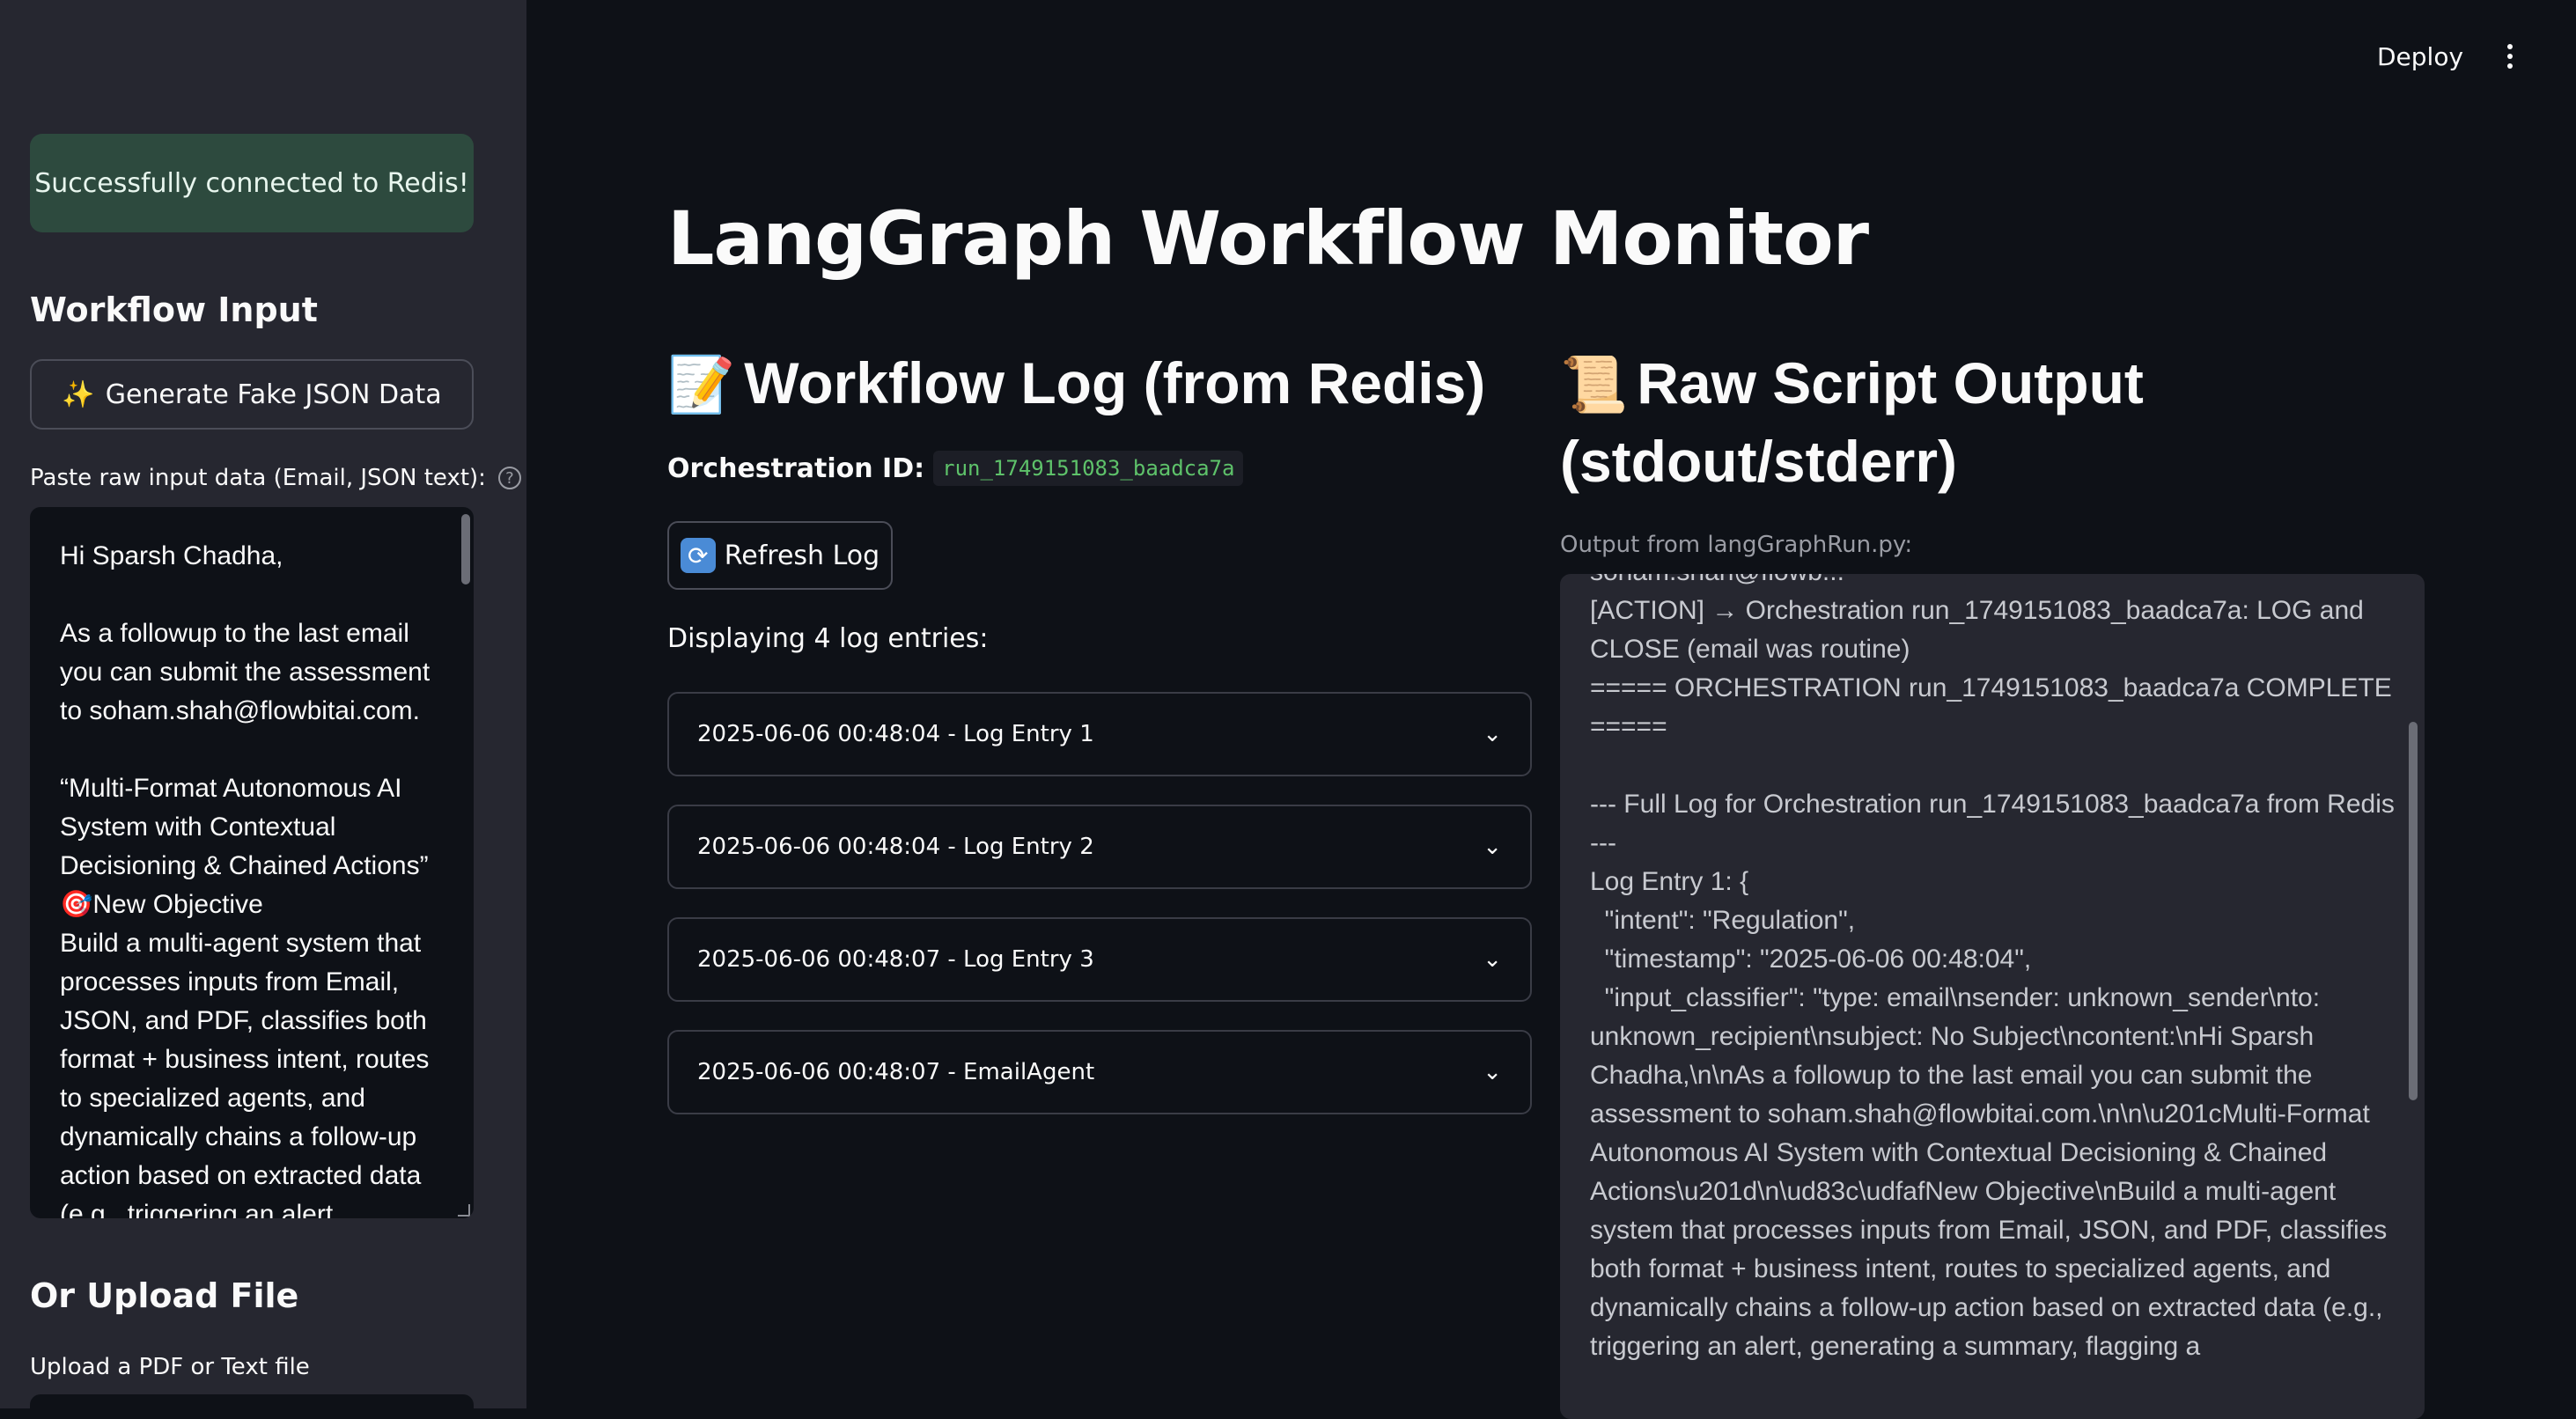 This screenshot has width=2576, height=1419. Describe the element at coordinates (1099, 847) in the screenshot. I see `log-entry-expander: 2025-06-06 00:48:04 - Log Entry 2 ⌄` at that location.